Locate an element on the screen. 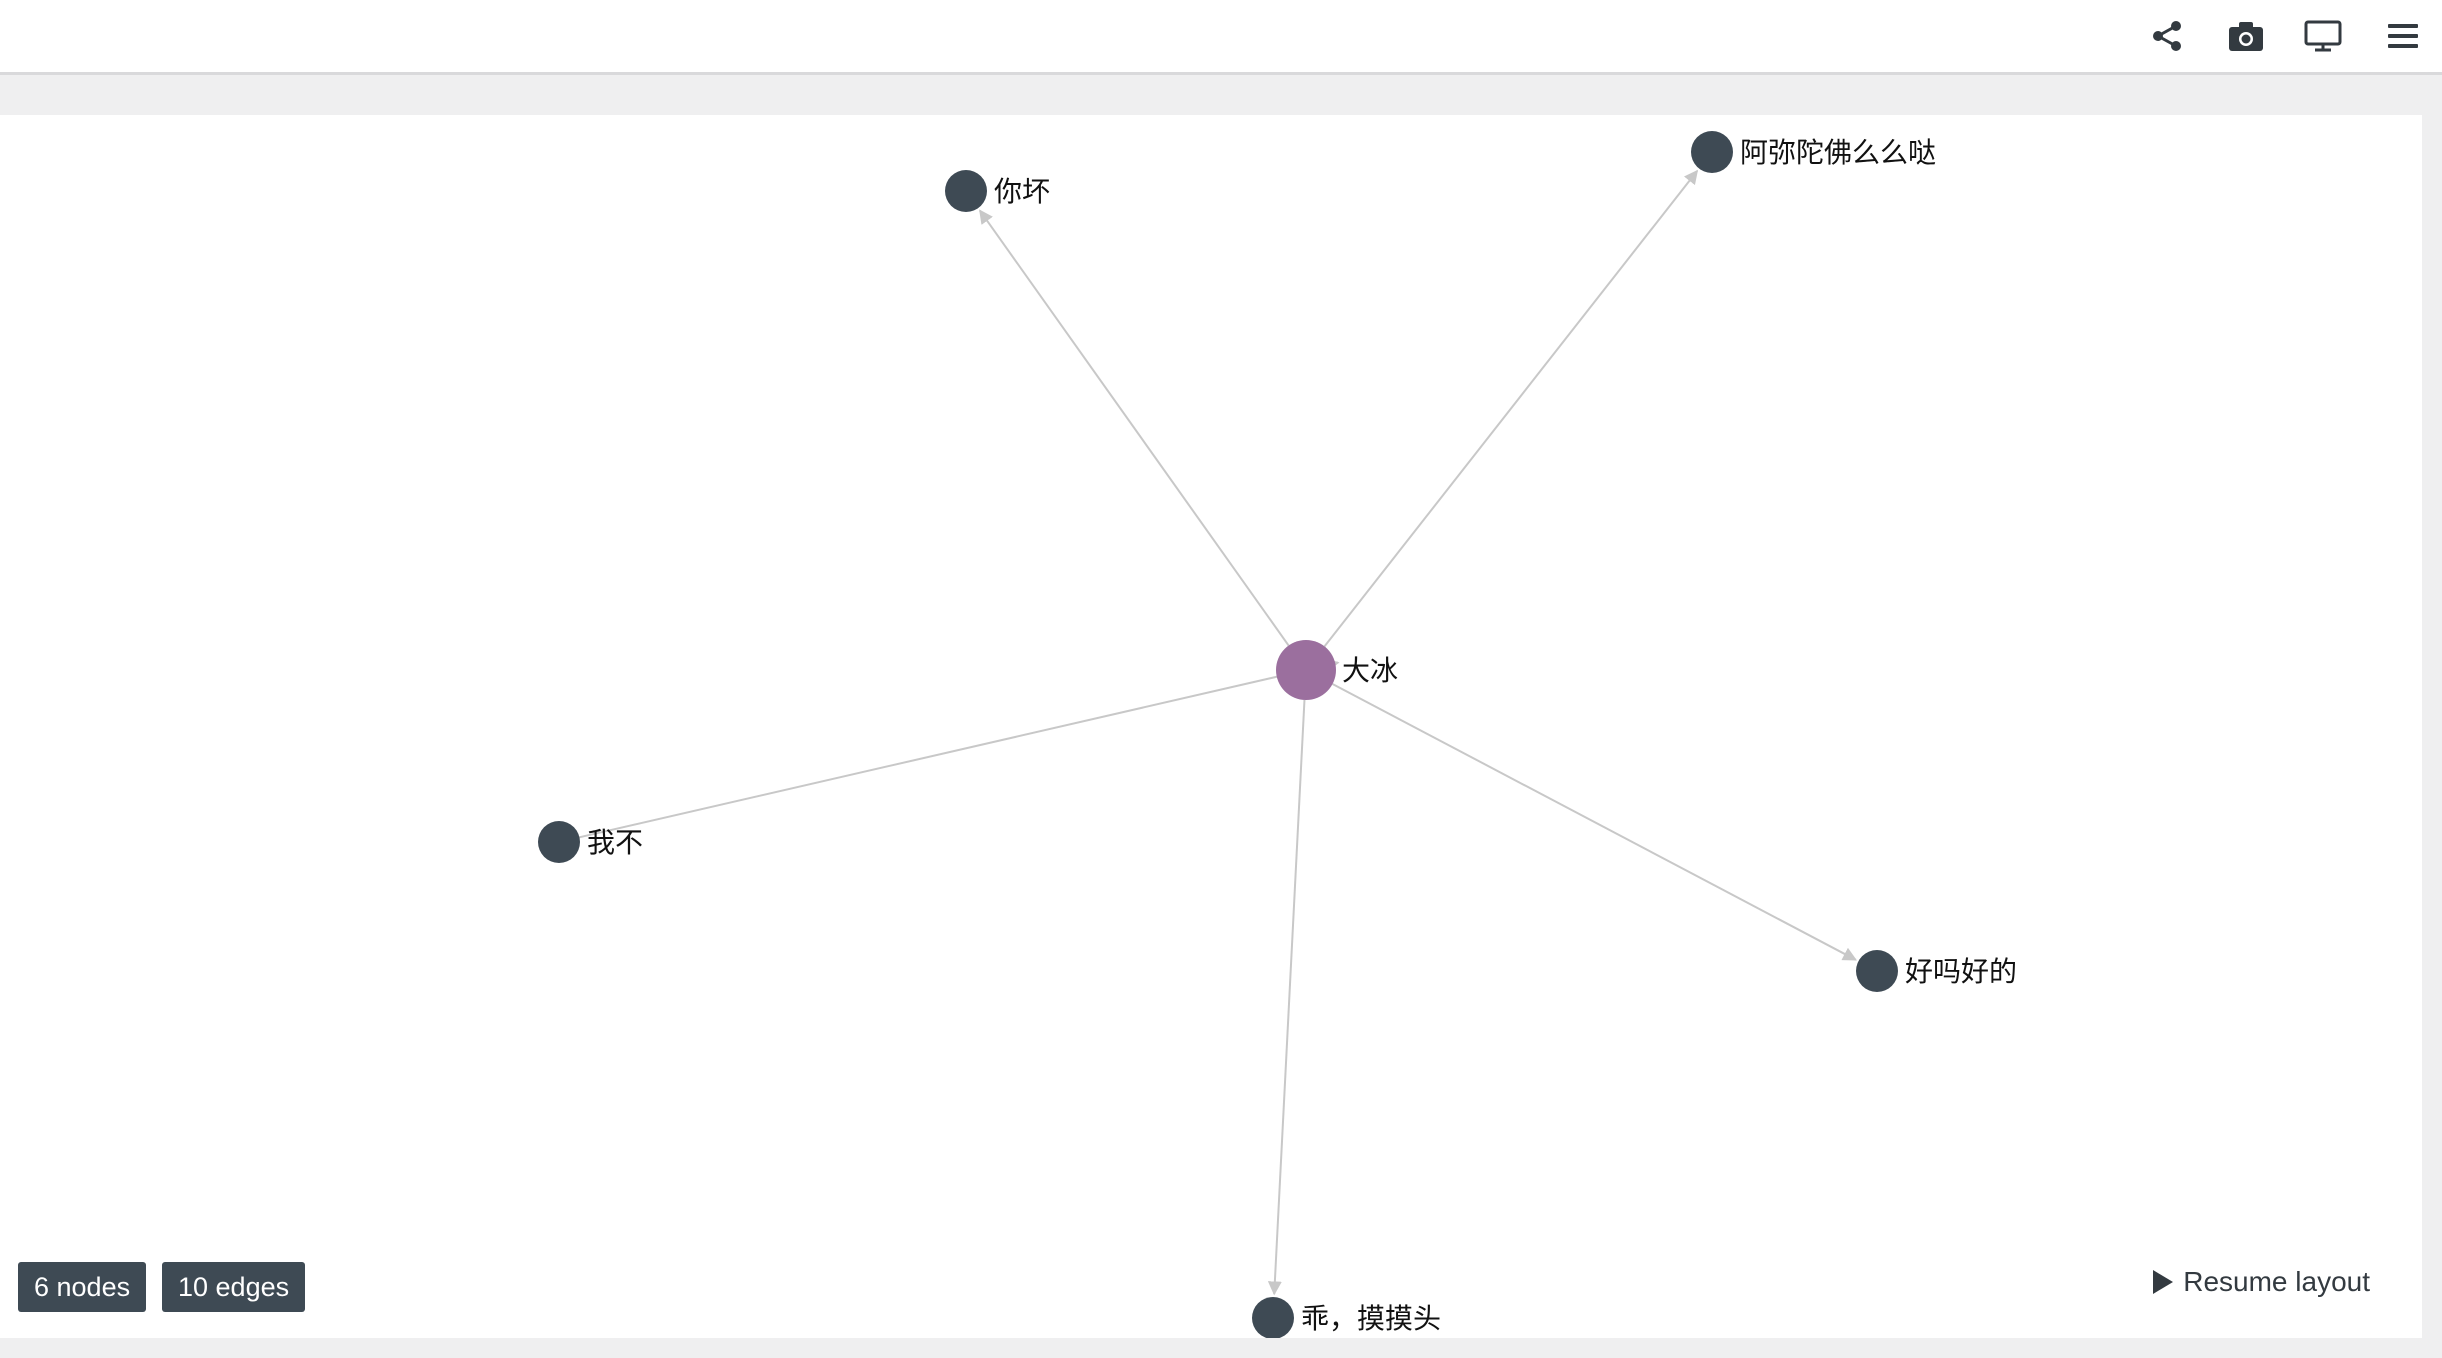 The width and height of the screenshot is (2442, 1358). edge-count-badge: 10 edges is located at coordinates (234, 1287).